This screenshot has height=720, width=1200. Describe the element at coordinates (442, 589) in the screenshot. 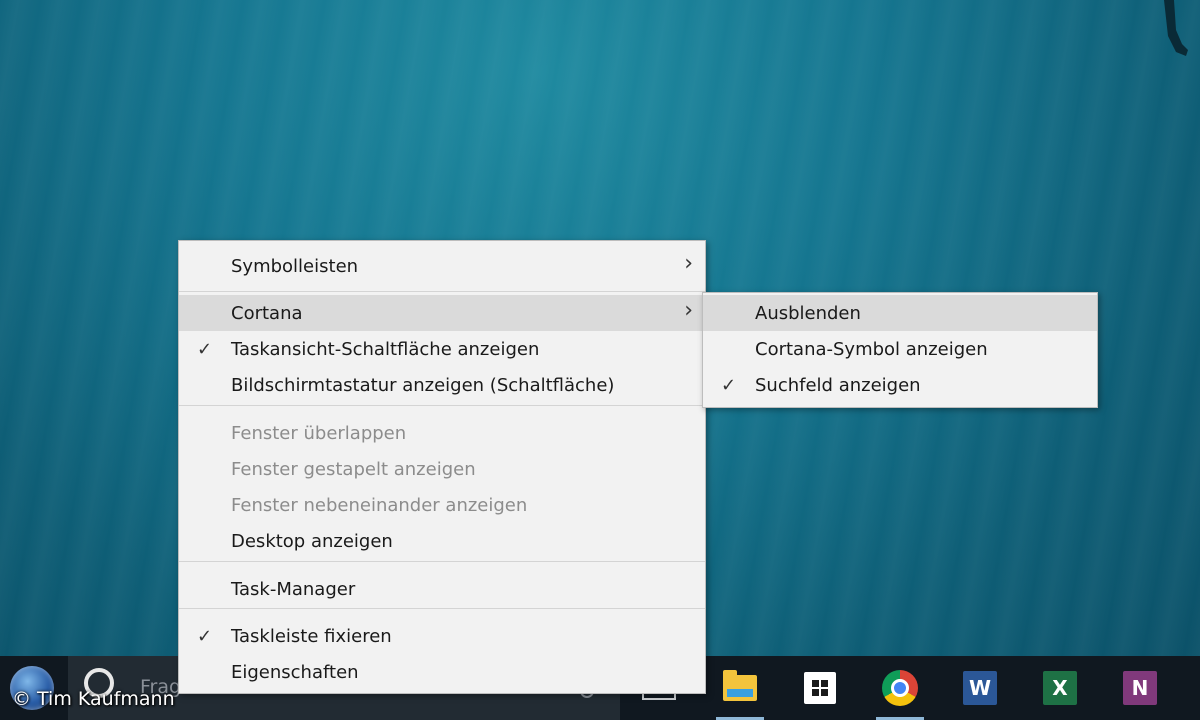

I see `menu-item-task-manager: Task-Manager` at that location.